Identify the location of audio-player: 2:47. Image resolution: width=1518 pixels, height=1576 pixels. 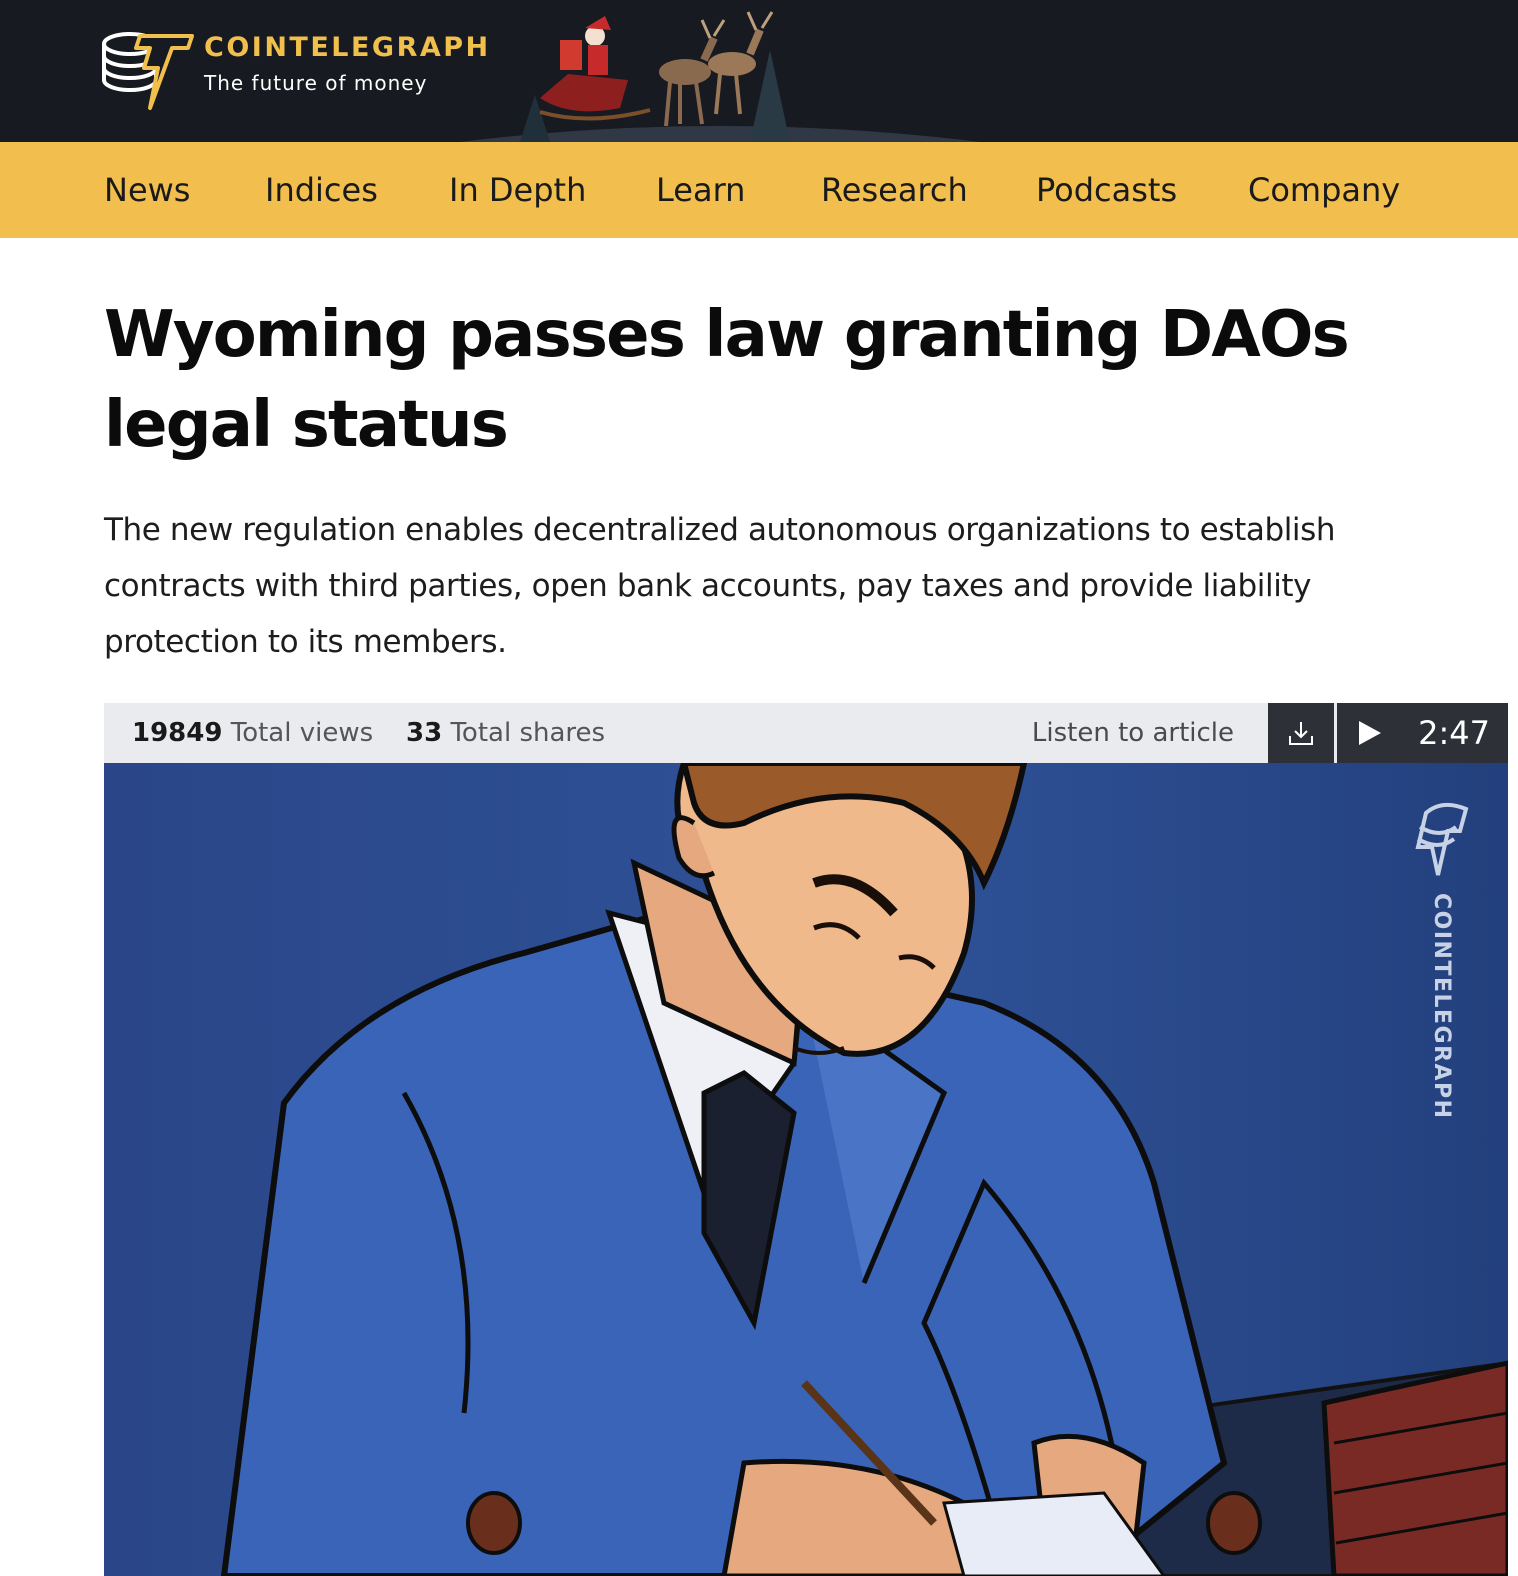
(1422, 733).